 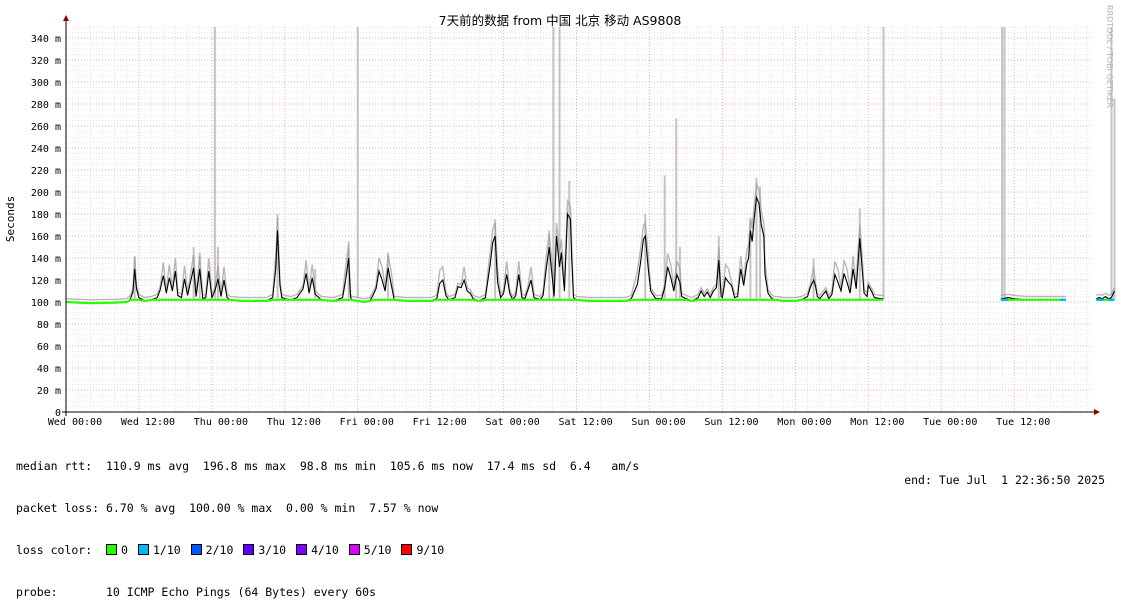 I want to click on loss-color-label: loss color:, so click(x=54, y=550).